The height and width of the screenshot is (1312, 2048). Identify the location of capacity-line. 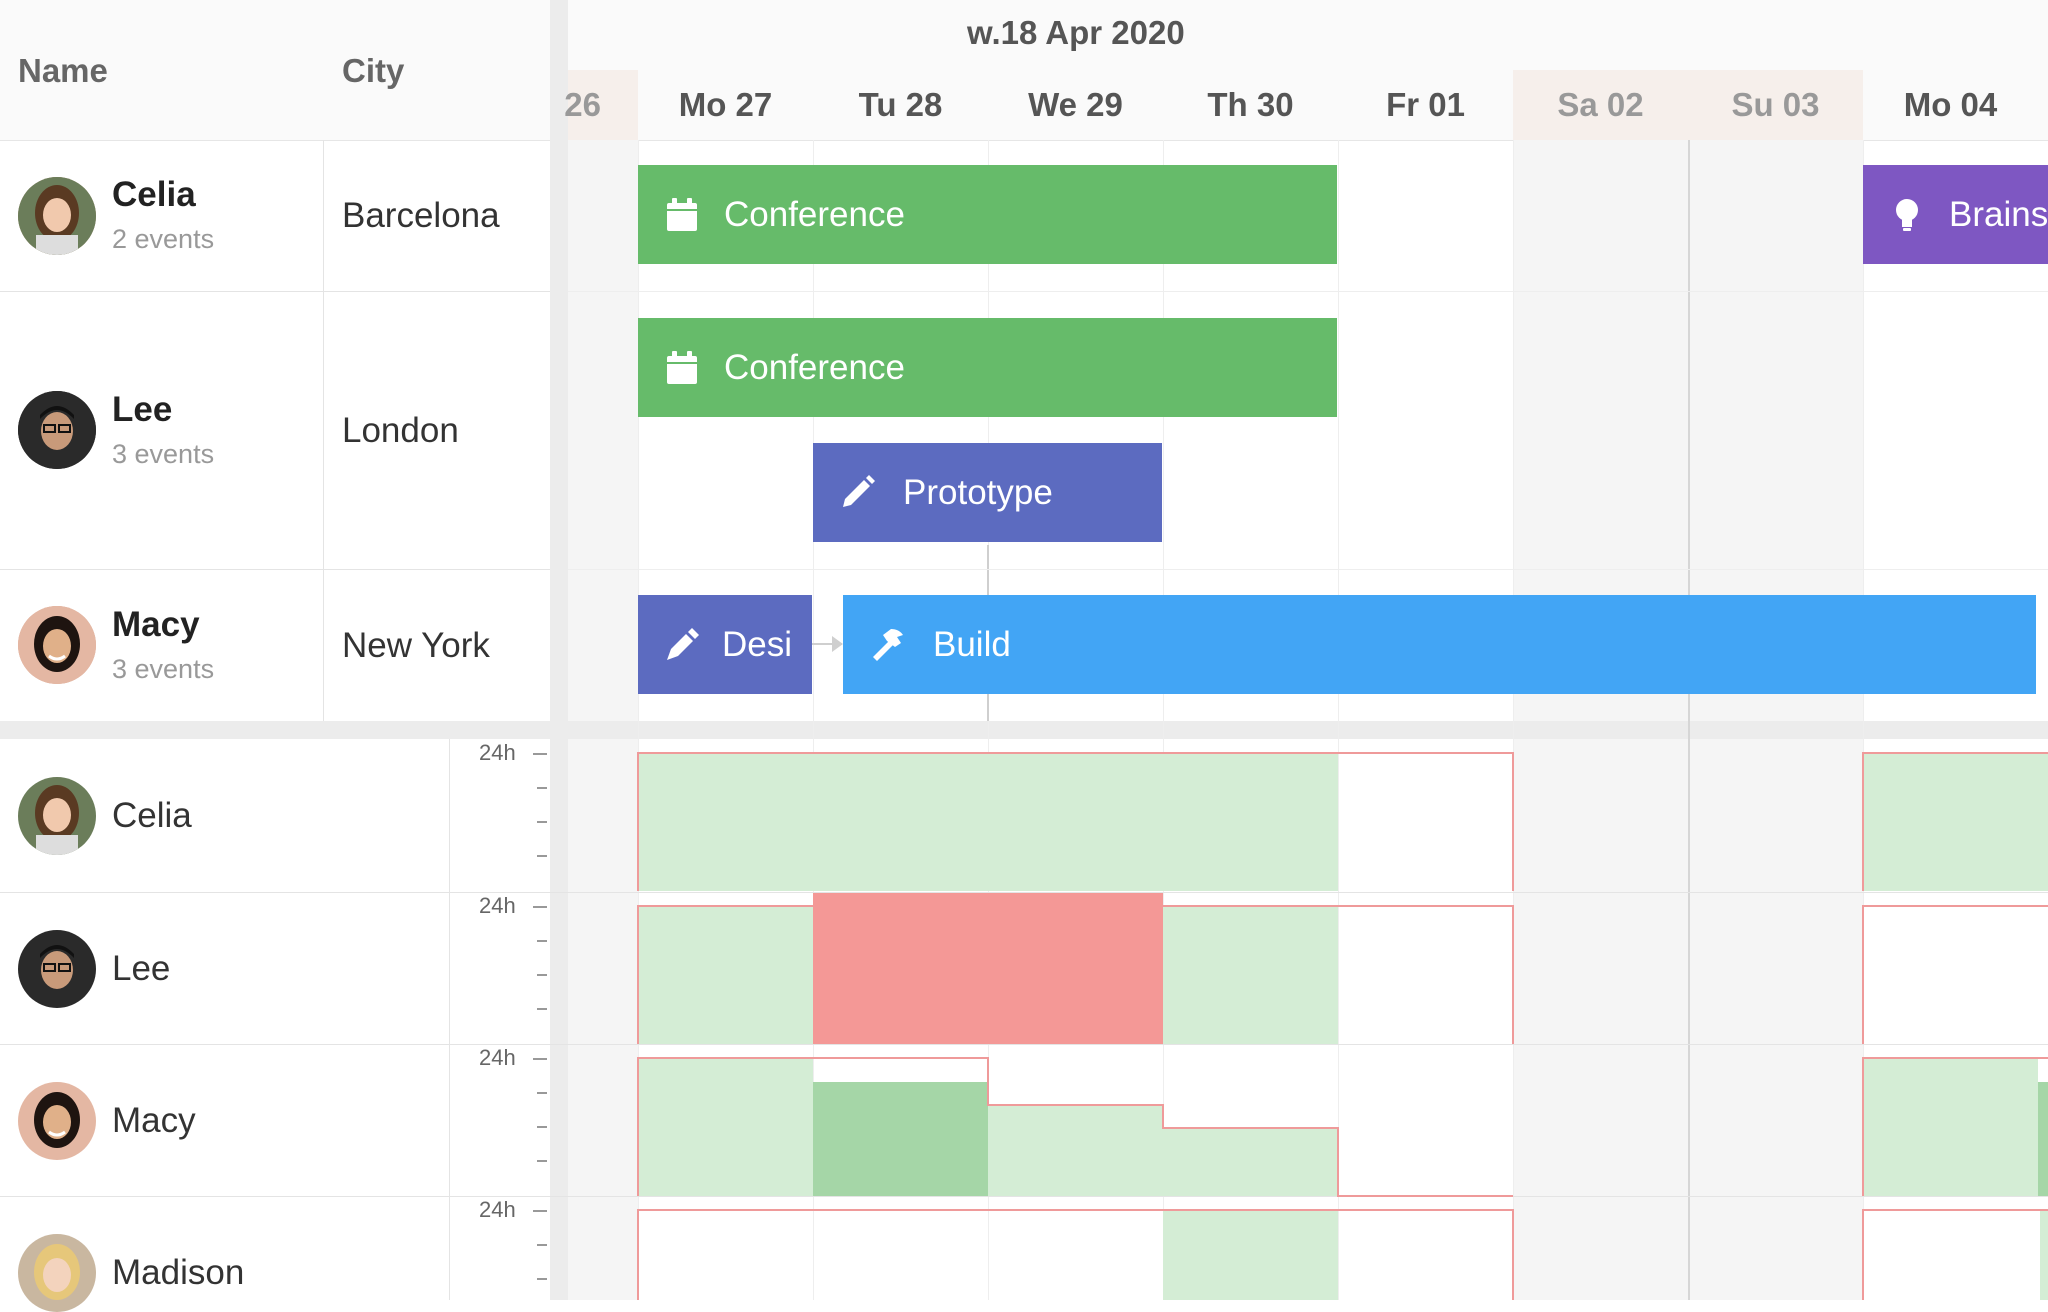
(1342, 1254).